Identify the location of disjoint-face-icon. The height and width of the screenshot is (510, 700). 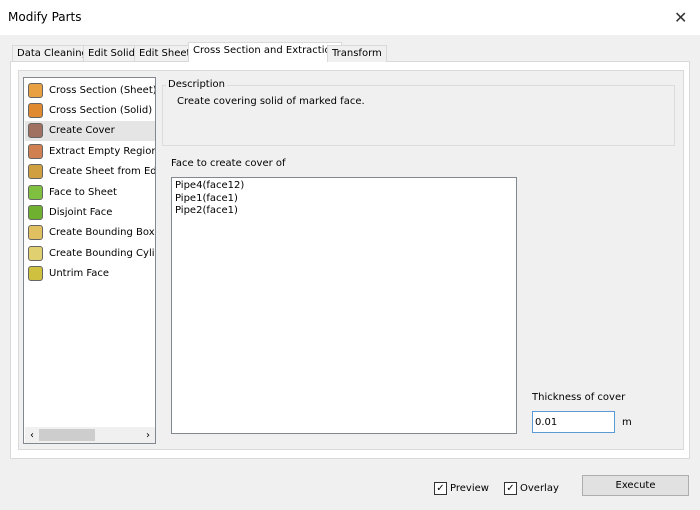
(35, 212).